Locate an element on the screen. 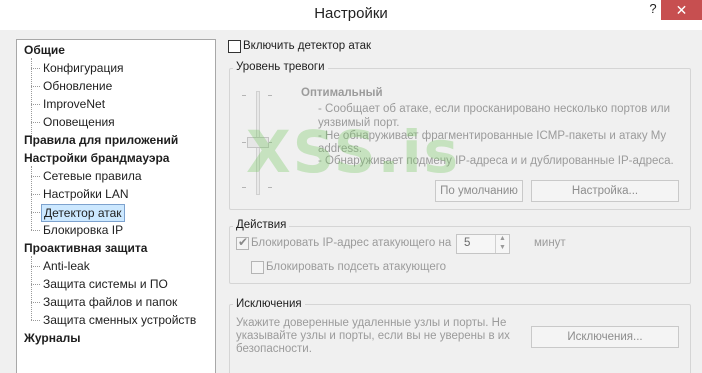 The image size is (702, 373). close-button: ✕ is located at coordinates (681, 10).